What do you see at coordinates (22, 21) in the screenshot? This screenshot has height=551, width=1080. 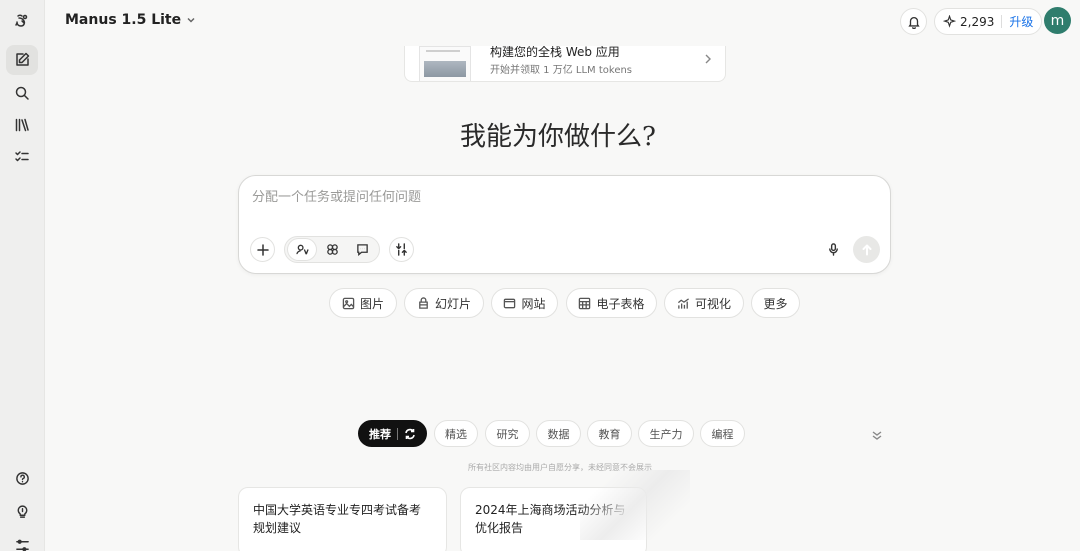 I see `manus-logo-icon` at bounding box center [22, 21].